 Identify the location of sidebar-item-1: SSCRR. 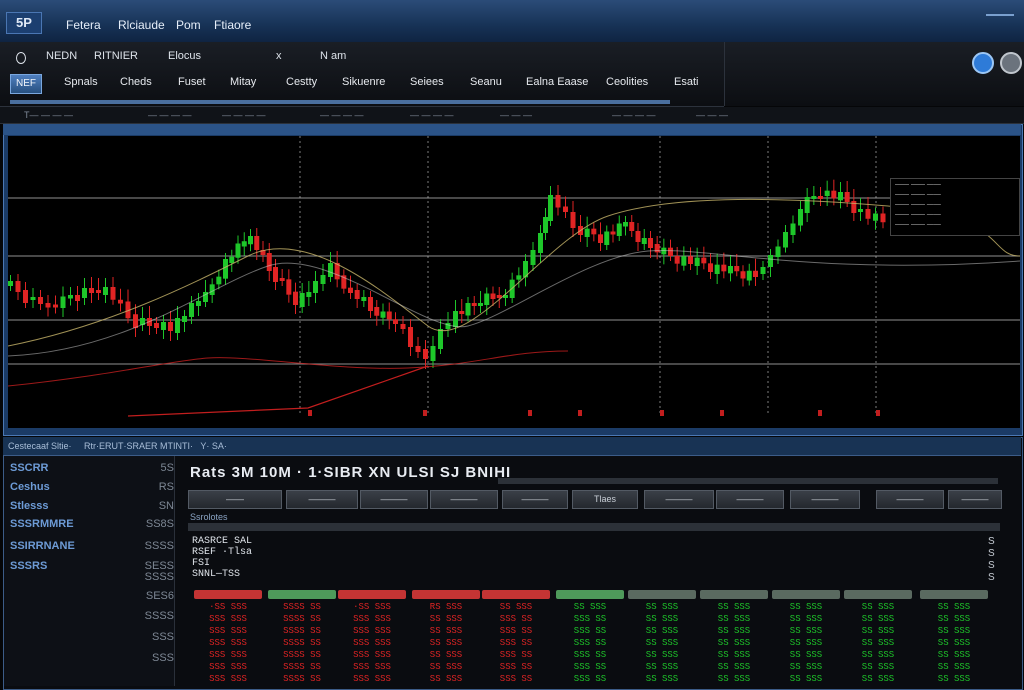
(29, 468).